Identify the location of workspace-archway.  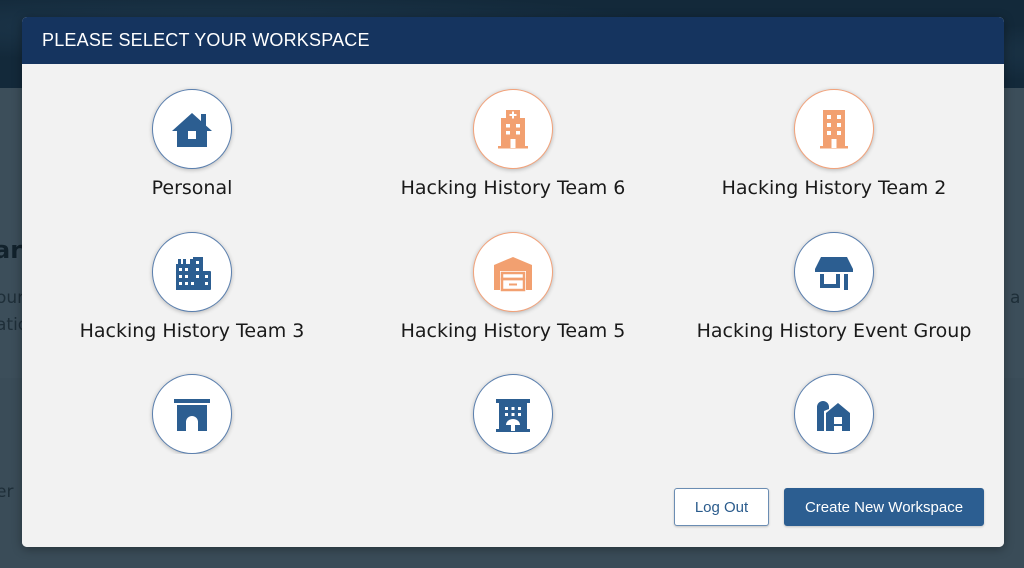
(192, 414).